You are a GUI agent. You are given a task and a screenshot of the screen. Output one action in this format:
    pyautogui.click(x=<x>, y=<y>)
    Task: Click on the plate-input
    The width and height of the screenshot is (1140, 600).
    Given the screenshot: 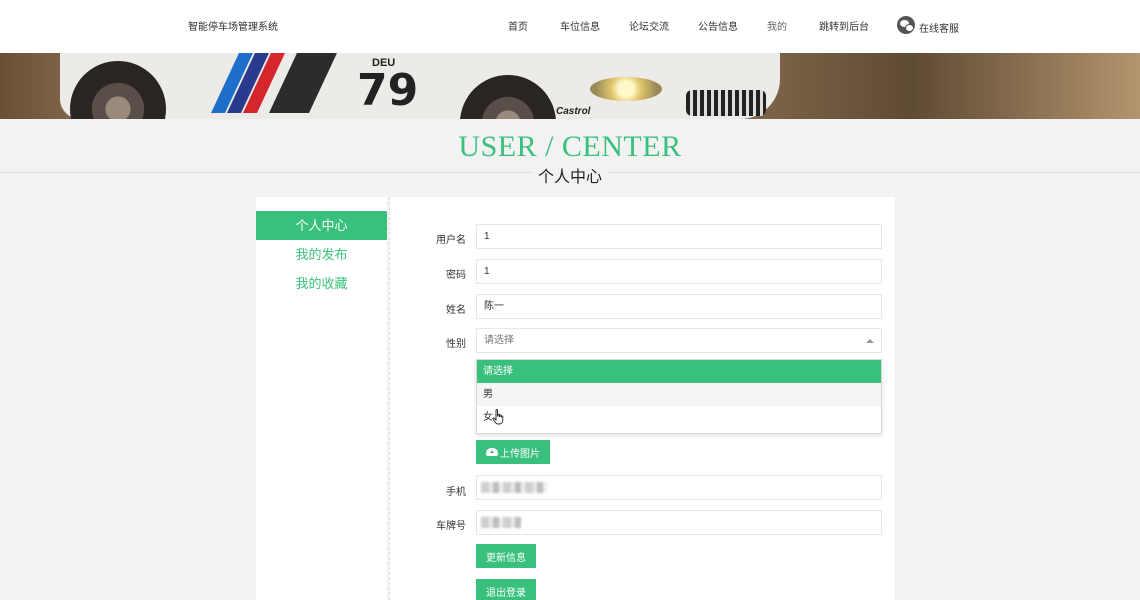 What is the action you would take?
    pyautogui.click(x=679, y=522)
    